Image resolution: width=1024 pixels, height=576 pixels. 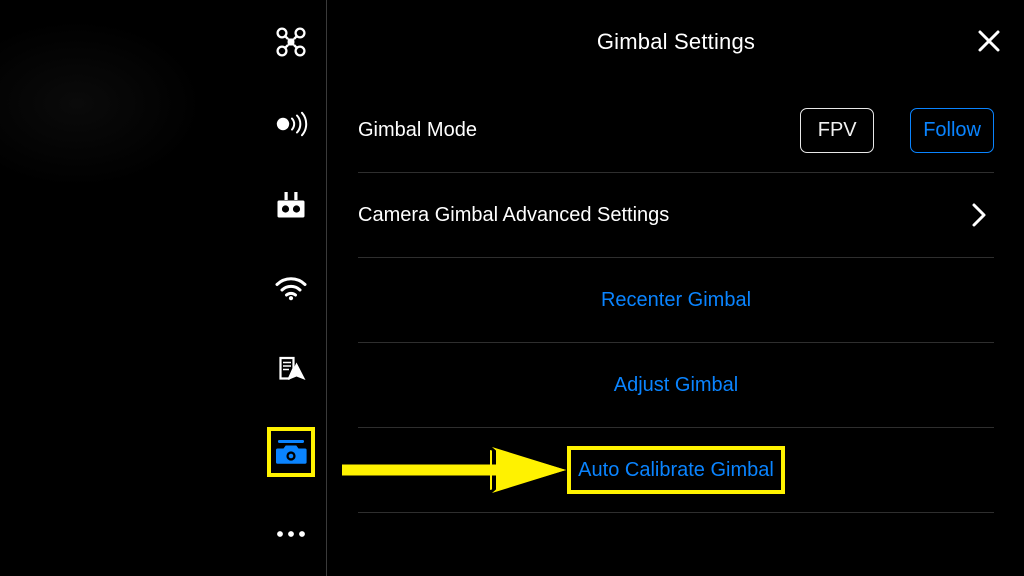 I want to click on row-recenter-gimbal: Recenter Gimbal, so click(x=676, y=300).